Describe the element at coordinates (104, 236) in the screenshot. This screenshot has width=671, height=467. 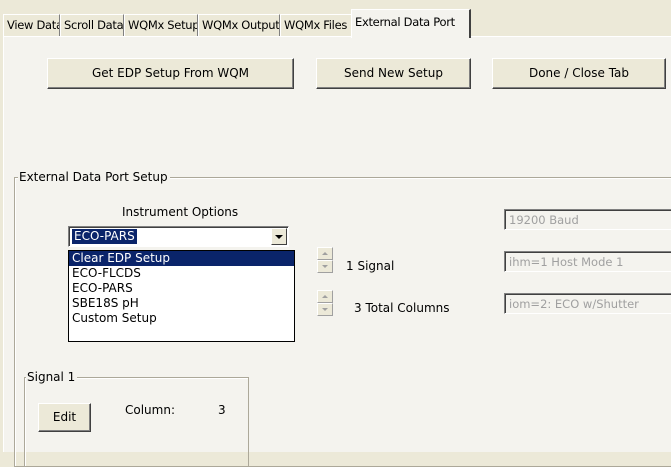
I see `instrument-select-value: ECO-PARS` at that location.